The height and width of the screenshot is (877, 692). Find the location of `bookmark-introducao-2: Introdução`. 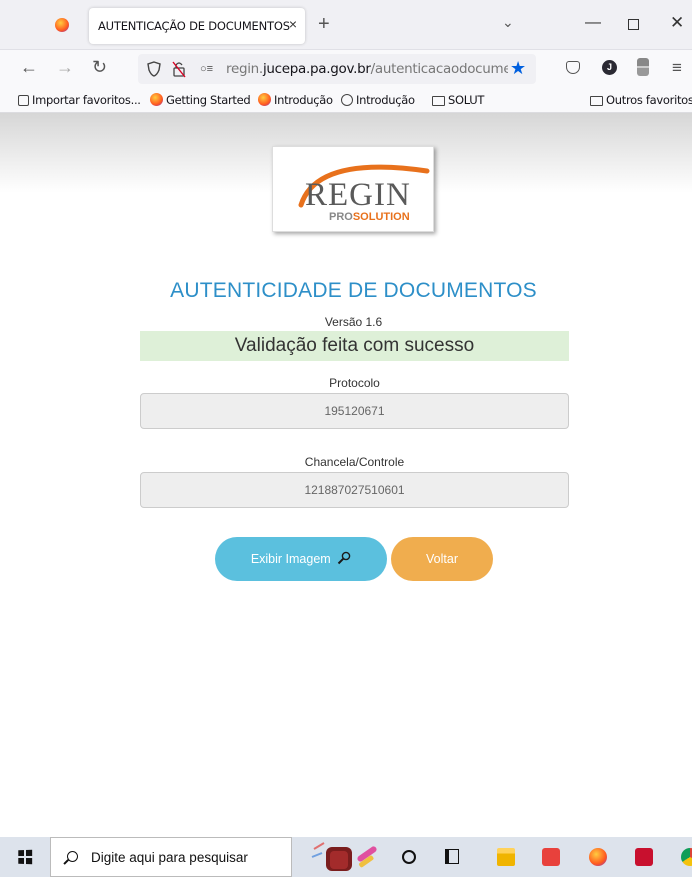

bookmark-introducao-2: Introdução is located at coordinates (378, 100).